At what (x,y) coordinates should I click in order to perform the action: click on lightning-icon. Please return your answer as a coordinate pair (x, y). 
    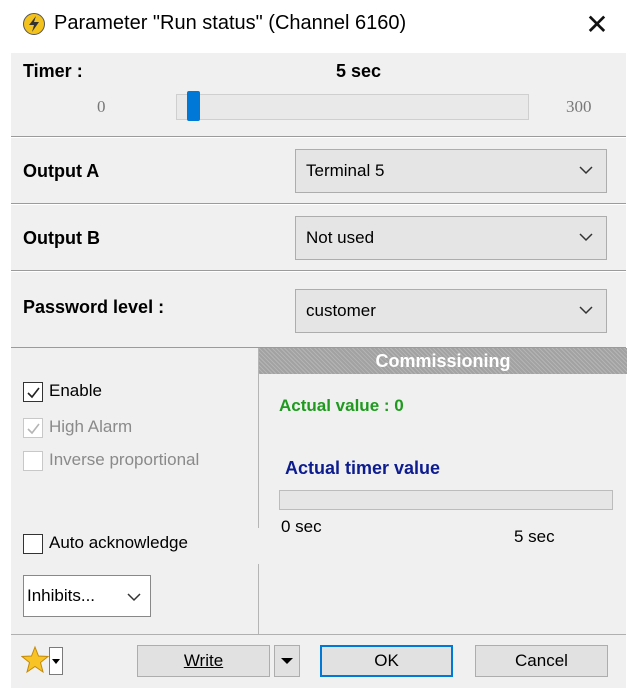
    Looking at the image, I should click on (34, 24).